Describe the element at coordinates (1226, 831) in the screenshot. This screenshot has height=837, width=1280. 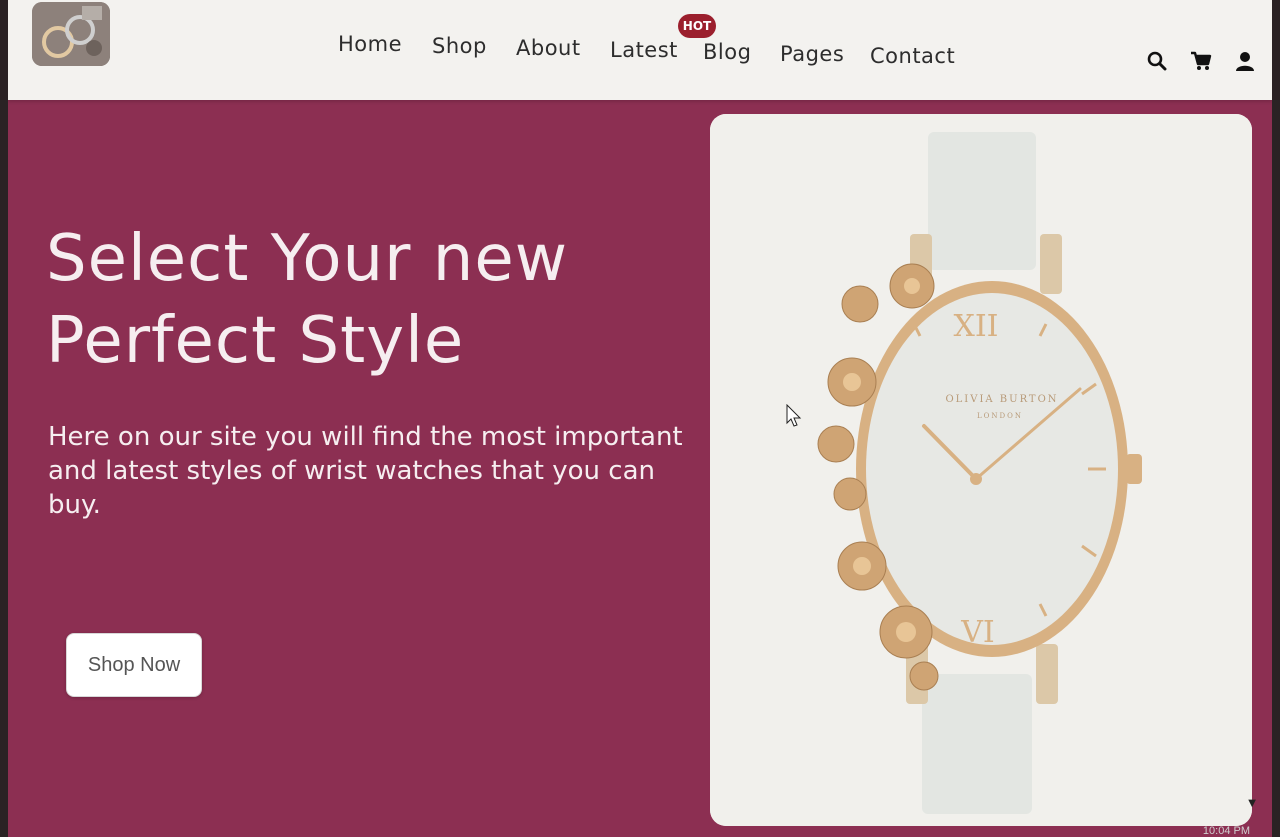
I see `taskbar-clock: 10:04 PM` at that location.